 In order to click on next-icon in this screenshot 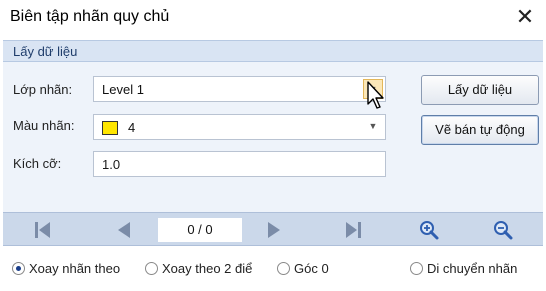, I will do `click(274, 230)`.